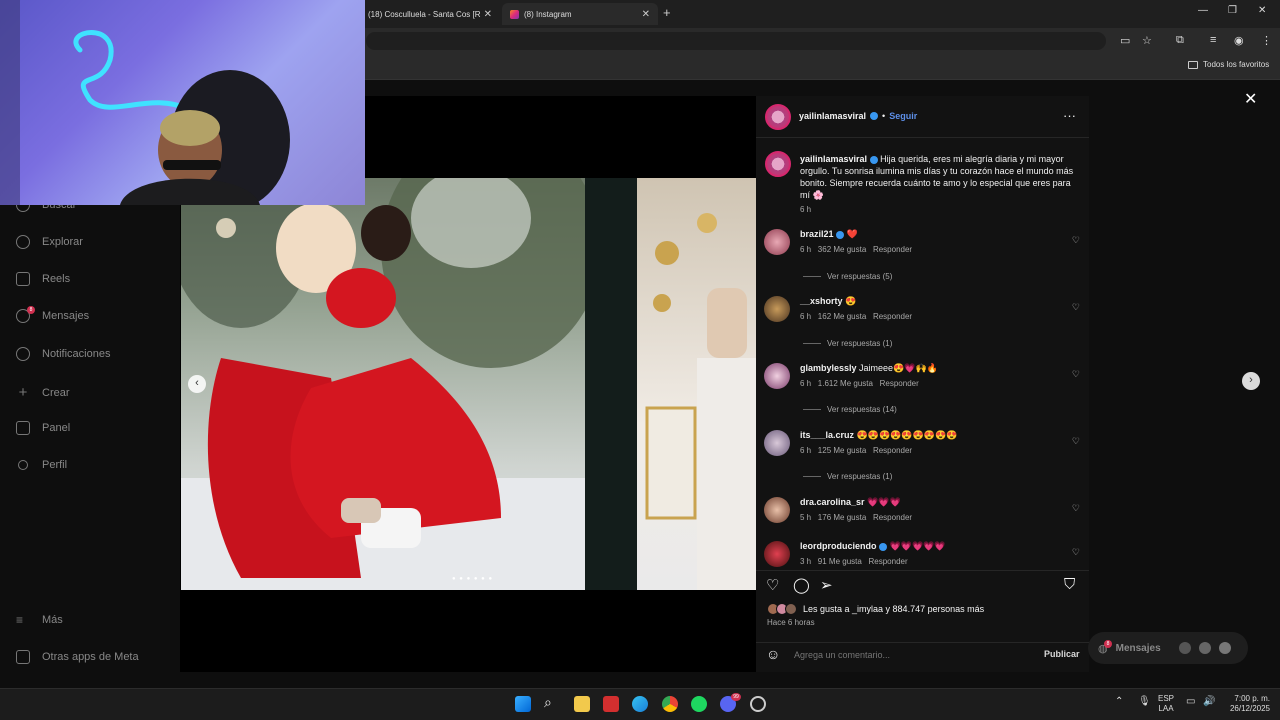  Describe the element at coordinates (548, 702) in the screenshot. I see `search-icon: ⌕` at that location.